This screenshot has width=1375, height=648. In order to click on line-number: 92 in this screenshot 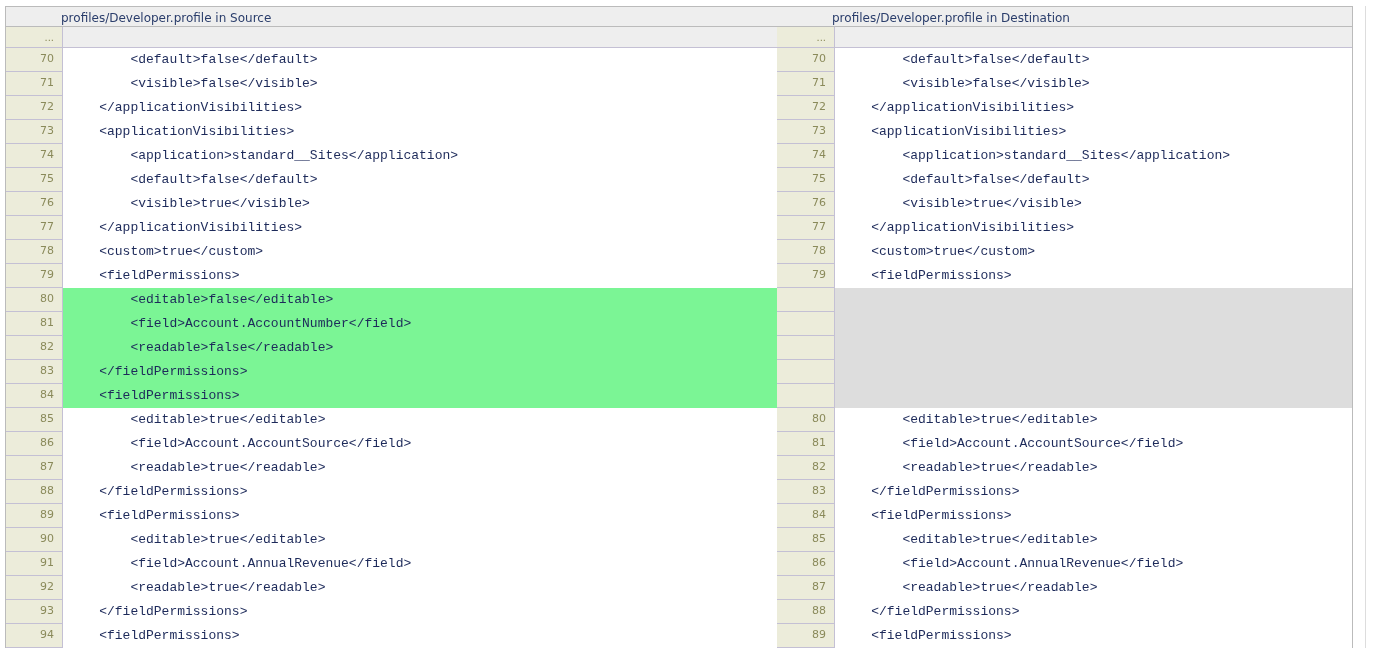, I will do `click(34, 588)`.